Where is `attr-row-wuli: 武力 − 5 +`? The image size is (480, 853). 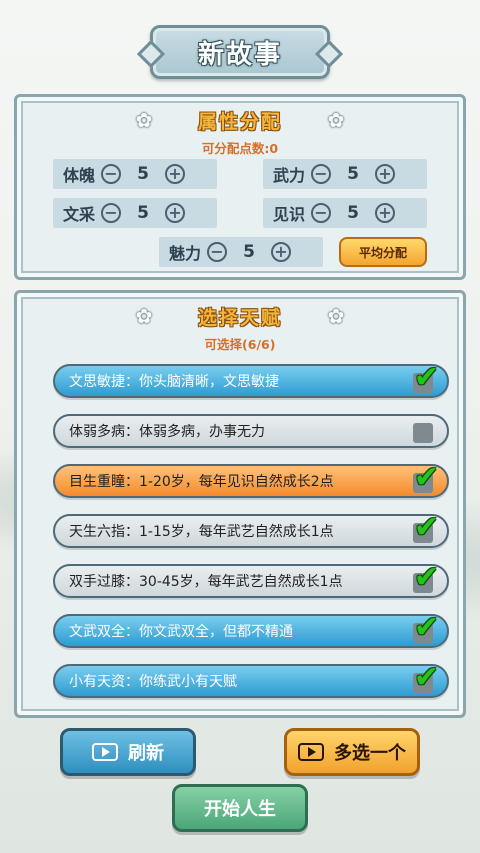
attr-row-wuli: 武力 − 5 + is located at coordinates (345, 174).